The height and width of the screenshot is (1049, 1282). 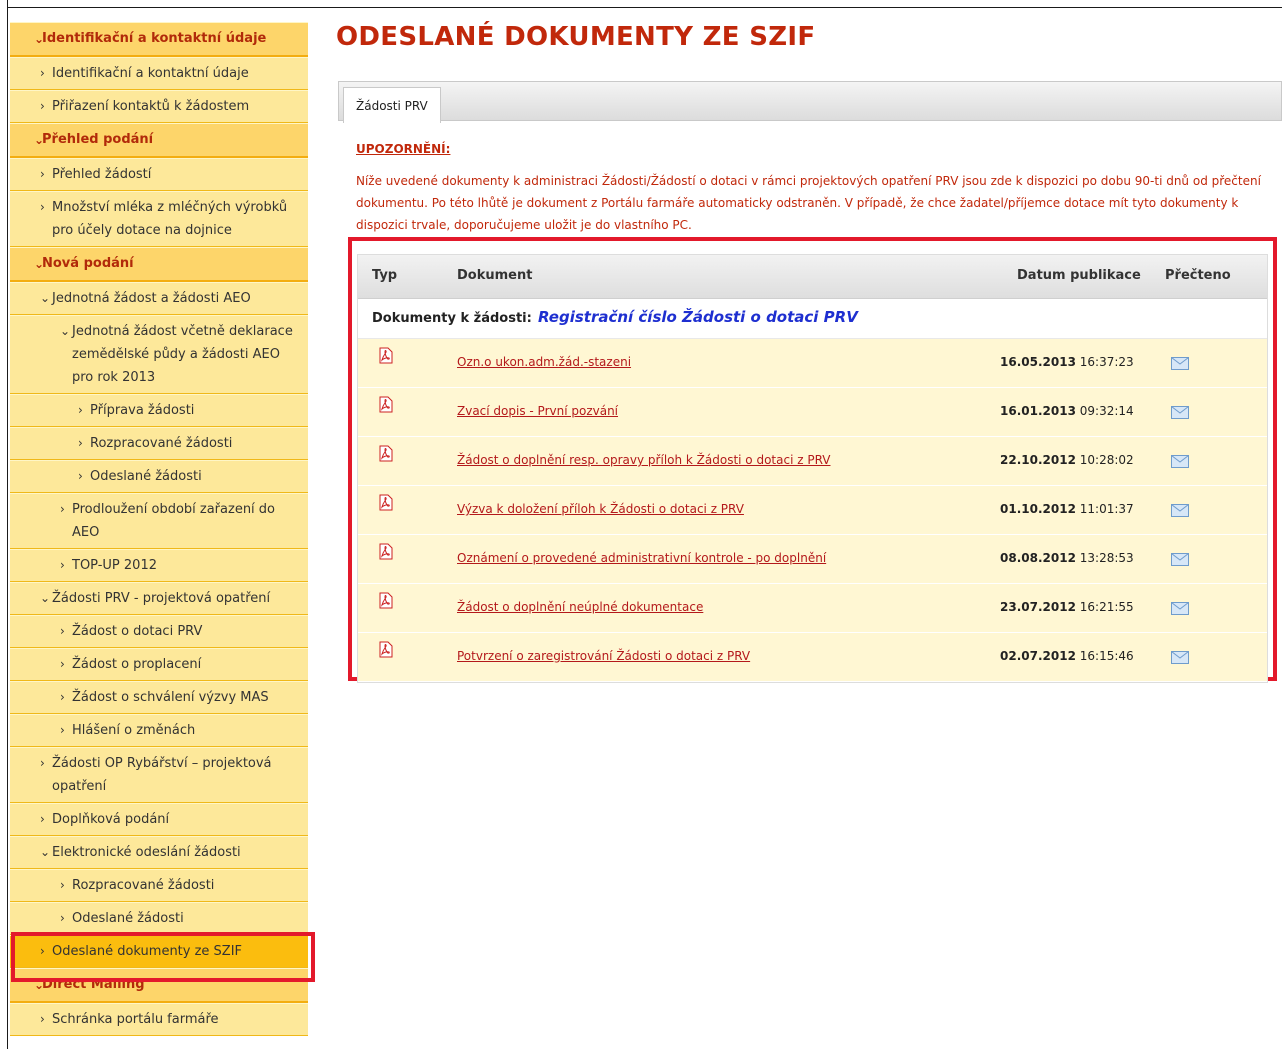 I want to click on sidebar-item-label: Žádost o proplacení, so click(x=137, y=664).